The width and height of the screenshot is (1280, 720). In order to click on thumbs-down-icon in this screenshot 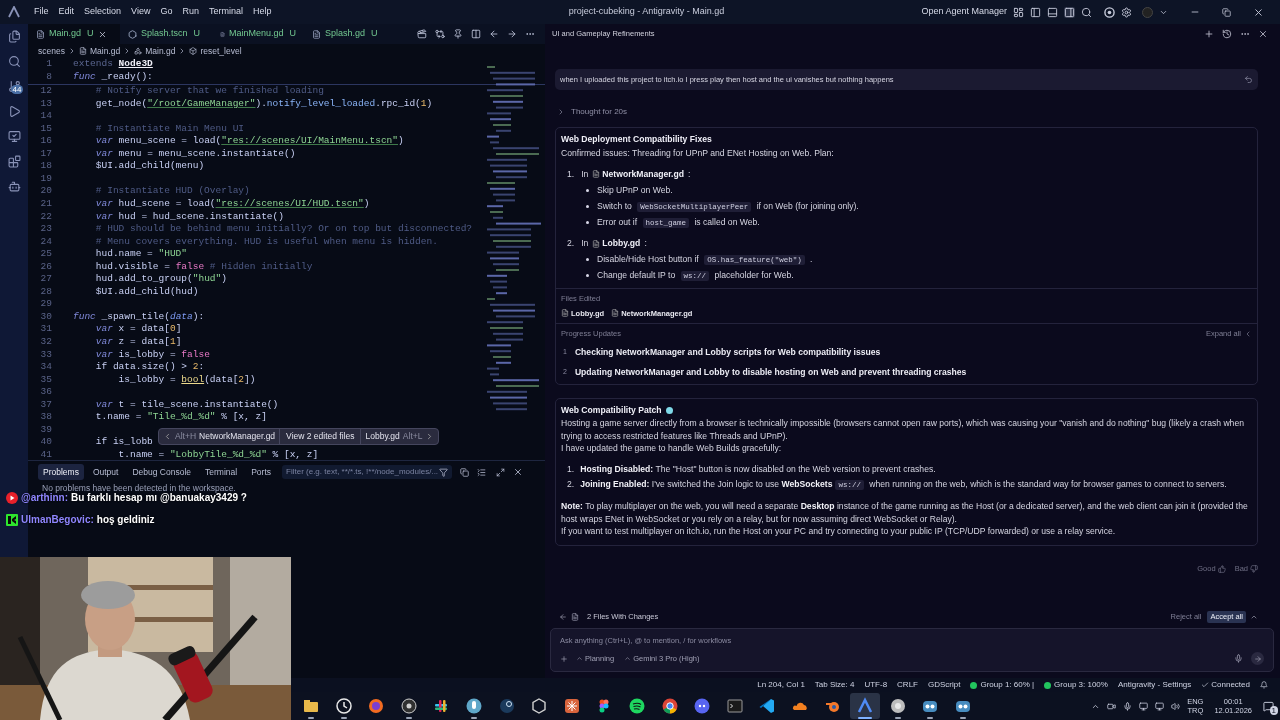, I will do `click(1254, 568)`.